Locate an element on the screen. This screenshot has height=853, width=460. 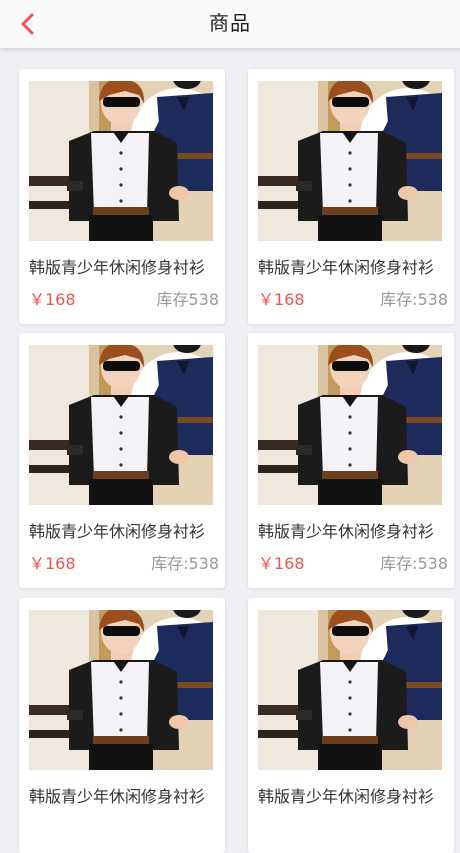
page-title: 商品 is located at coordinates (230, 23).